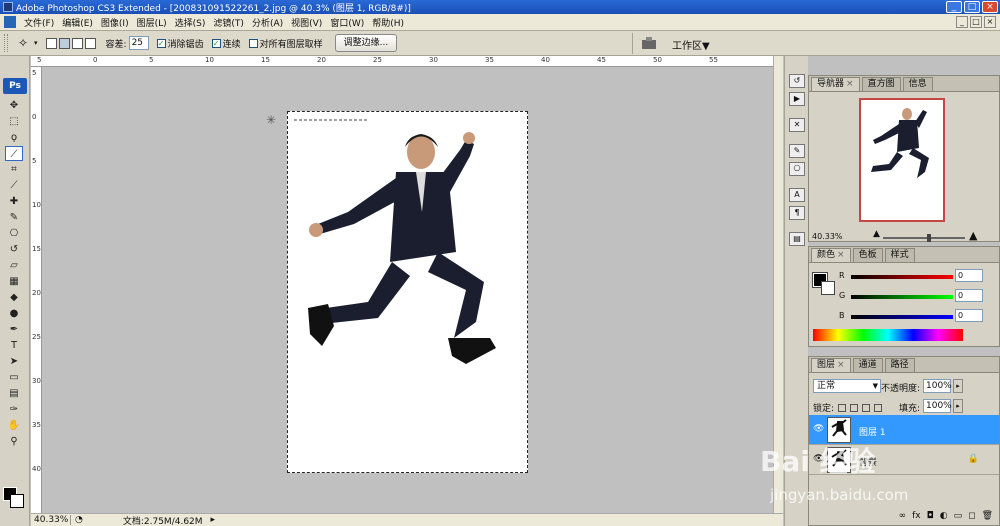 The image size is (1000, 526). I want to click on color-background-swatch, so click(828, 288).